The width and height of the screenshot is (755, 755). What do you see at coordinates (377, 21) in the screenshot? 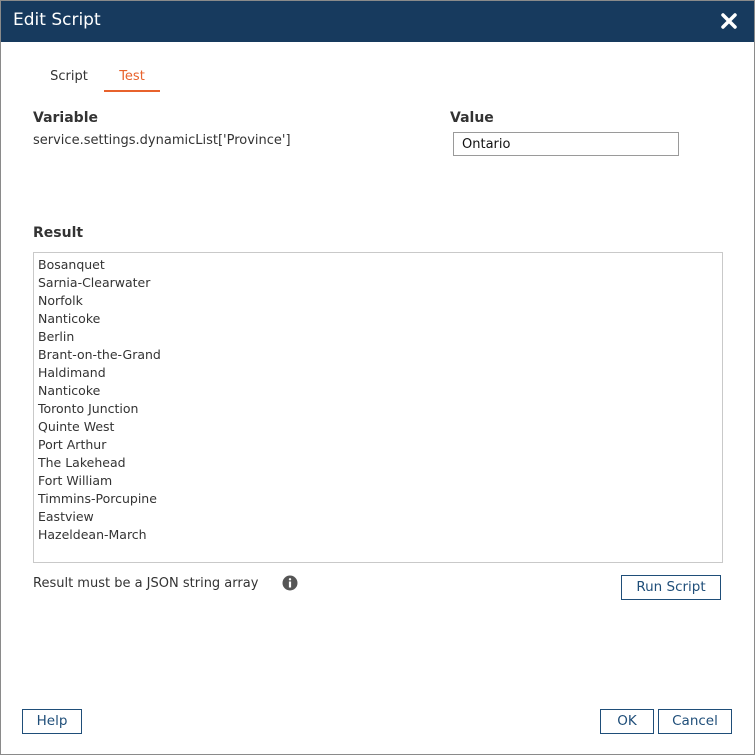
I see `dialog-titlebar: Edit Script` at bounding box center [377, 21].